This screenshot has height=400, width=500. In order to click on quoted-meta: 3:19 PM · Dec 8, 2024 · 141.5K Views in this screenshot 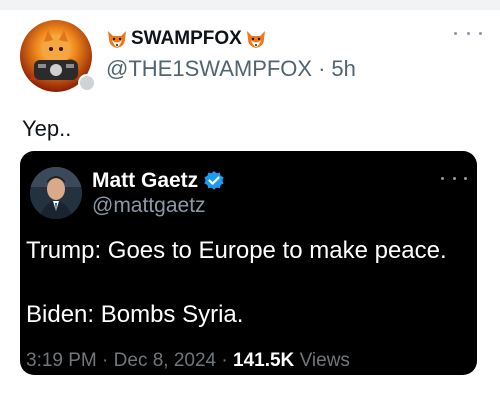, I will do `click(188, 361)`.